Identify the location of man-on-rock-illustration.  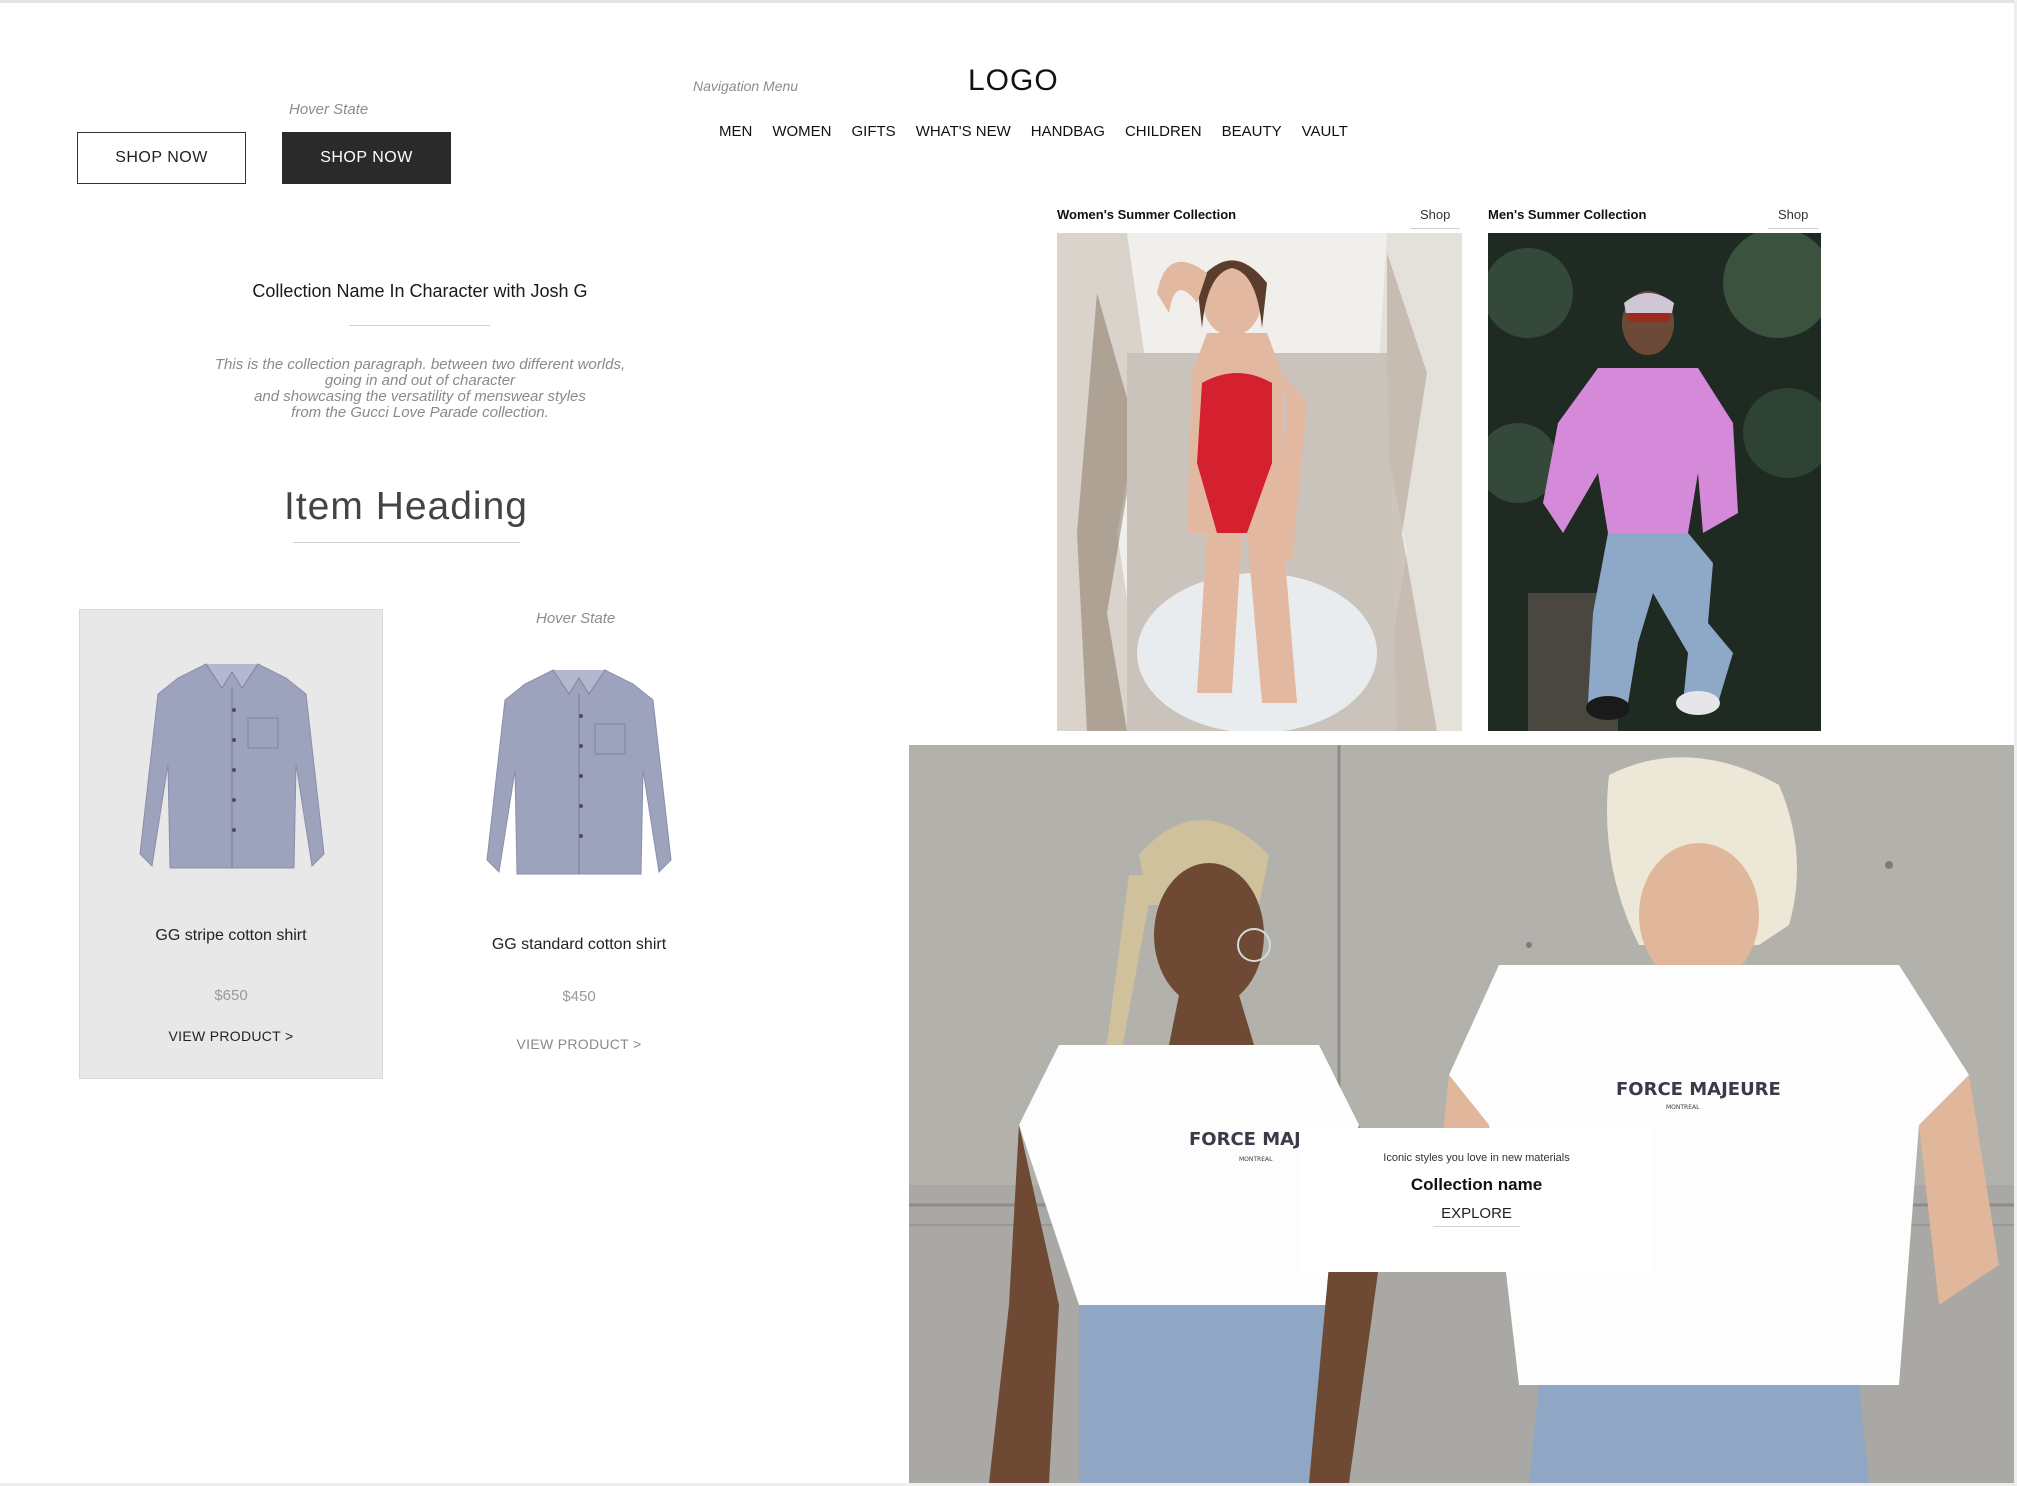
(1654, 482).